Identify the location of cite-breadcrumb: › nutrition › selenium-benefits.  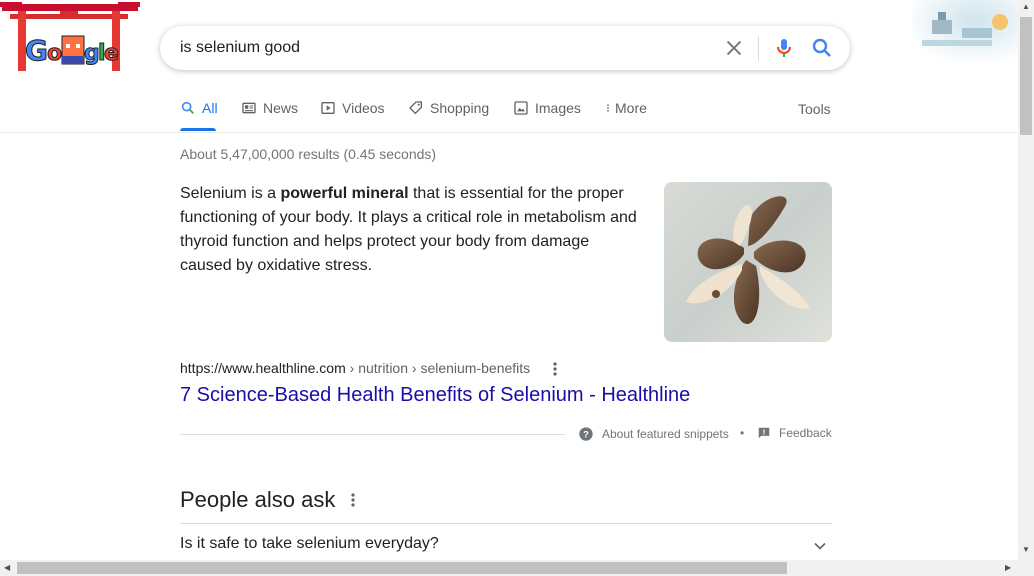
(438, 368).